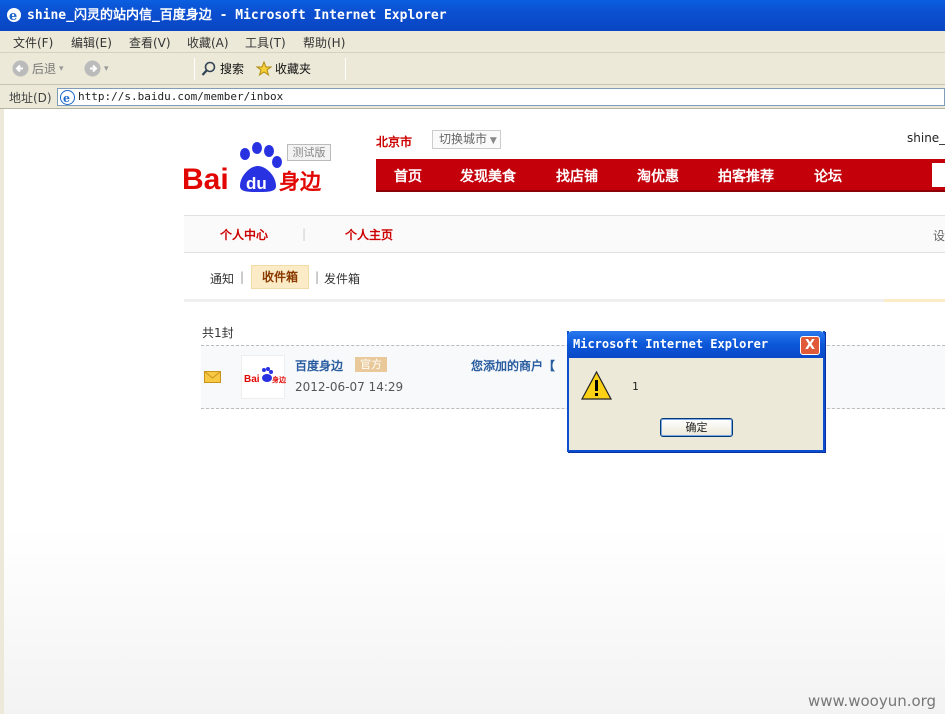 The width and height of the screenshot is (945, 714). What do you see at coordinates (232, 69) in the screenshot?
I see `search-label: 搜索` at bounding box center [232, 69].